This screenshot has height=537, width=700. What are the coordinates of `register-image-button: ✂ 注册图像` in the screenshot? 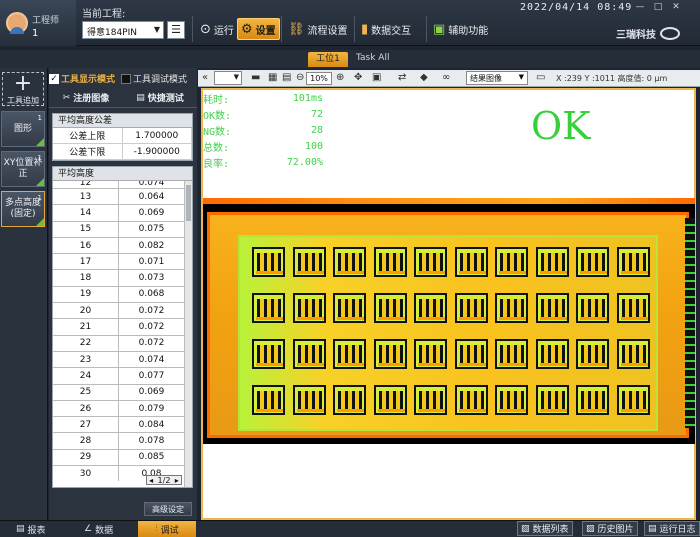 It's located at (86, 98).